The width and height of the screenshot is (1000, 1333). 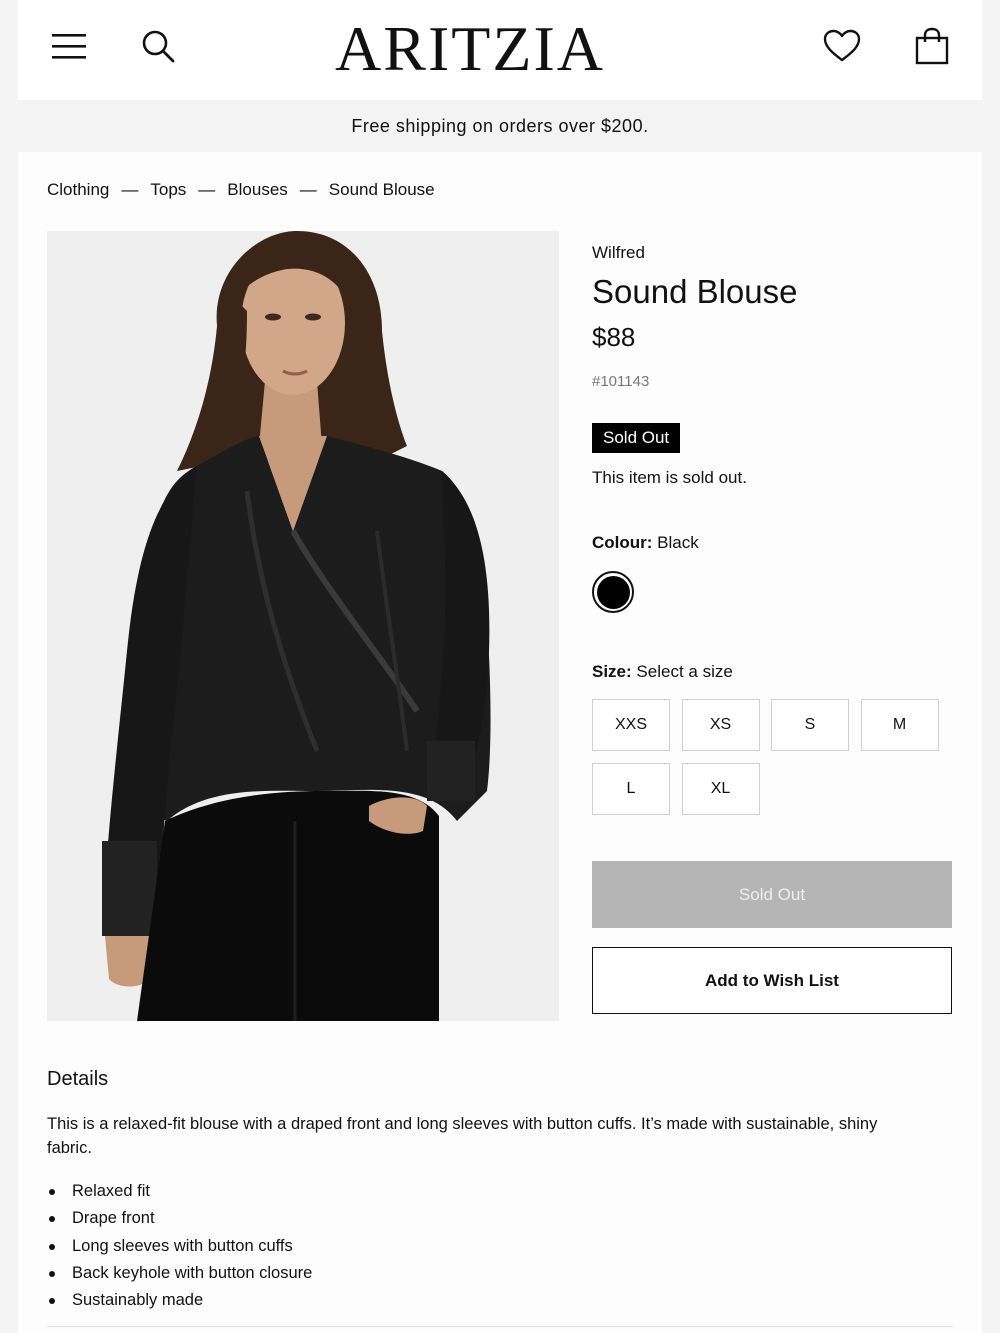 What do you see at coordinates (899, 725) in the screenshot?
I see `size-option-m: M` at bounding box center [899, 725].